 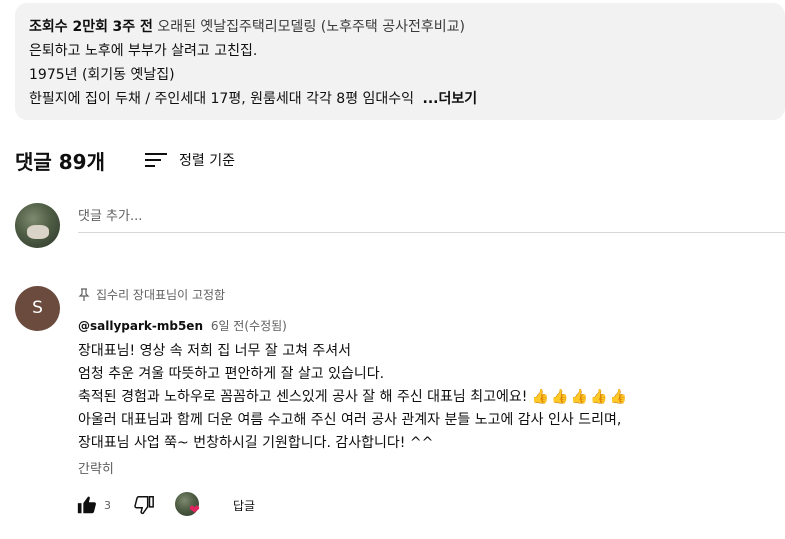 What do you see at coordinates (231, 374) in the screenshot?
I see `comment-line: 엄청 추운 겨울 따뜻하고 편안하게 잘 살고 있습니다.` at bounding box center [231, 374].